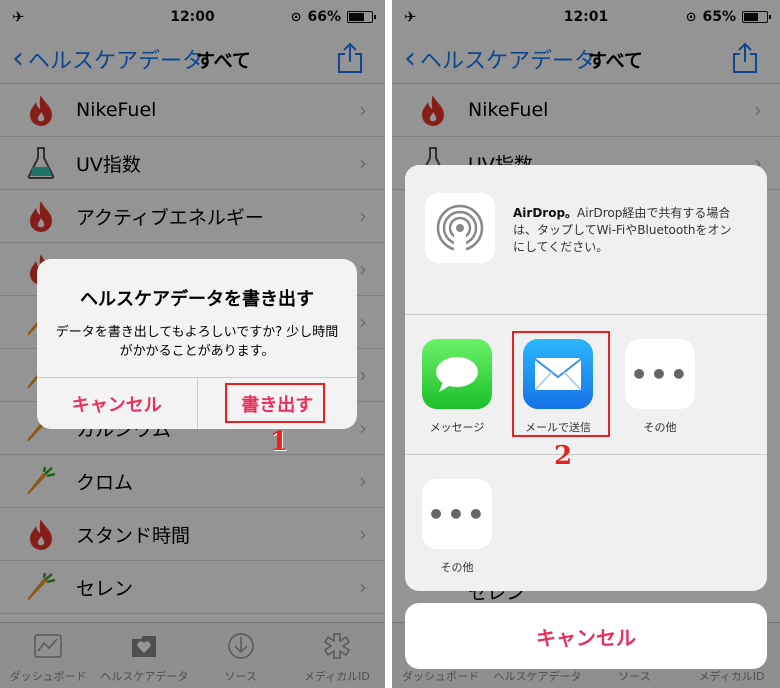 Image resolution: width=780 pixels, height=688 pixels. I want to click on more-actions: ••• その他, so click(457, 527).